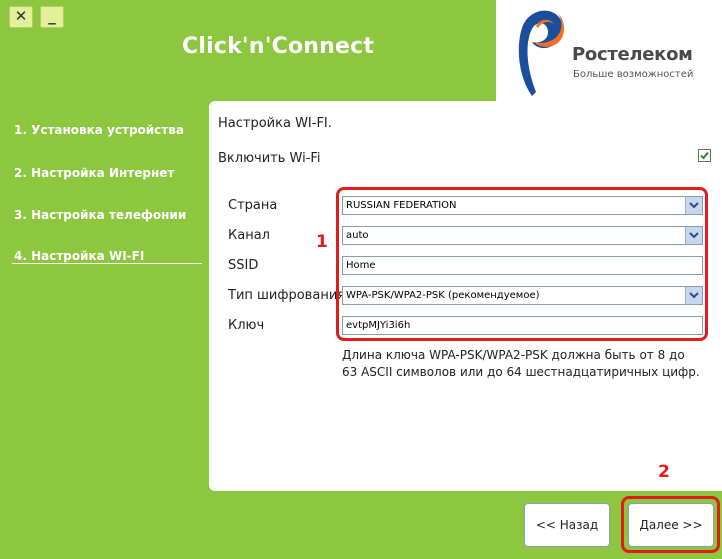 The width and height of the screenshot is (722, 559). Describe the element at coordinates (79, 256) in the screenshot. I see `sidebar-item-wifi-setup: 4. Настройка WI-FI` at that location.